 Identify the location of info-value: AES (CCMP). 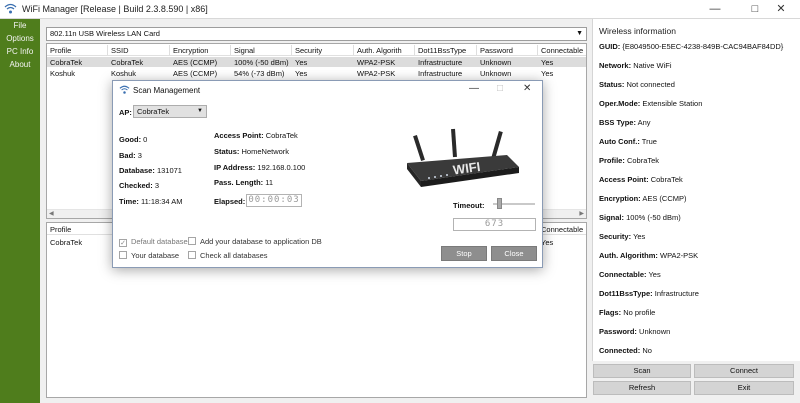
(664, 198).